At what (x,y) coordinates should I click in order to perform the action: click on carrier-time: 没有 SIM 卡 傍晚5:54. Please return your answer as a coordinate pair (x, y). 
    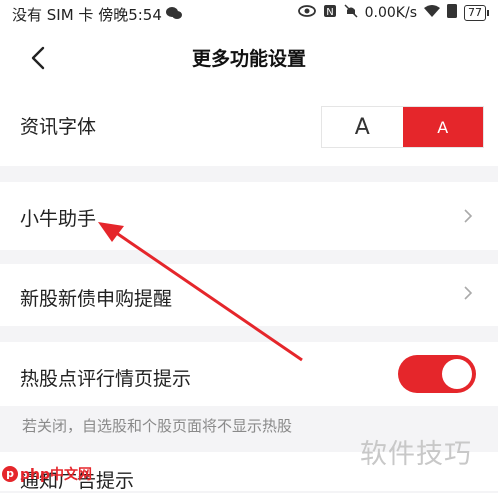
    Looking at the image, I should click on (87, 15).